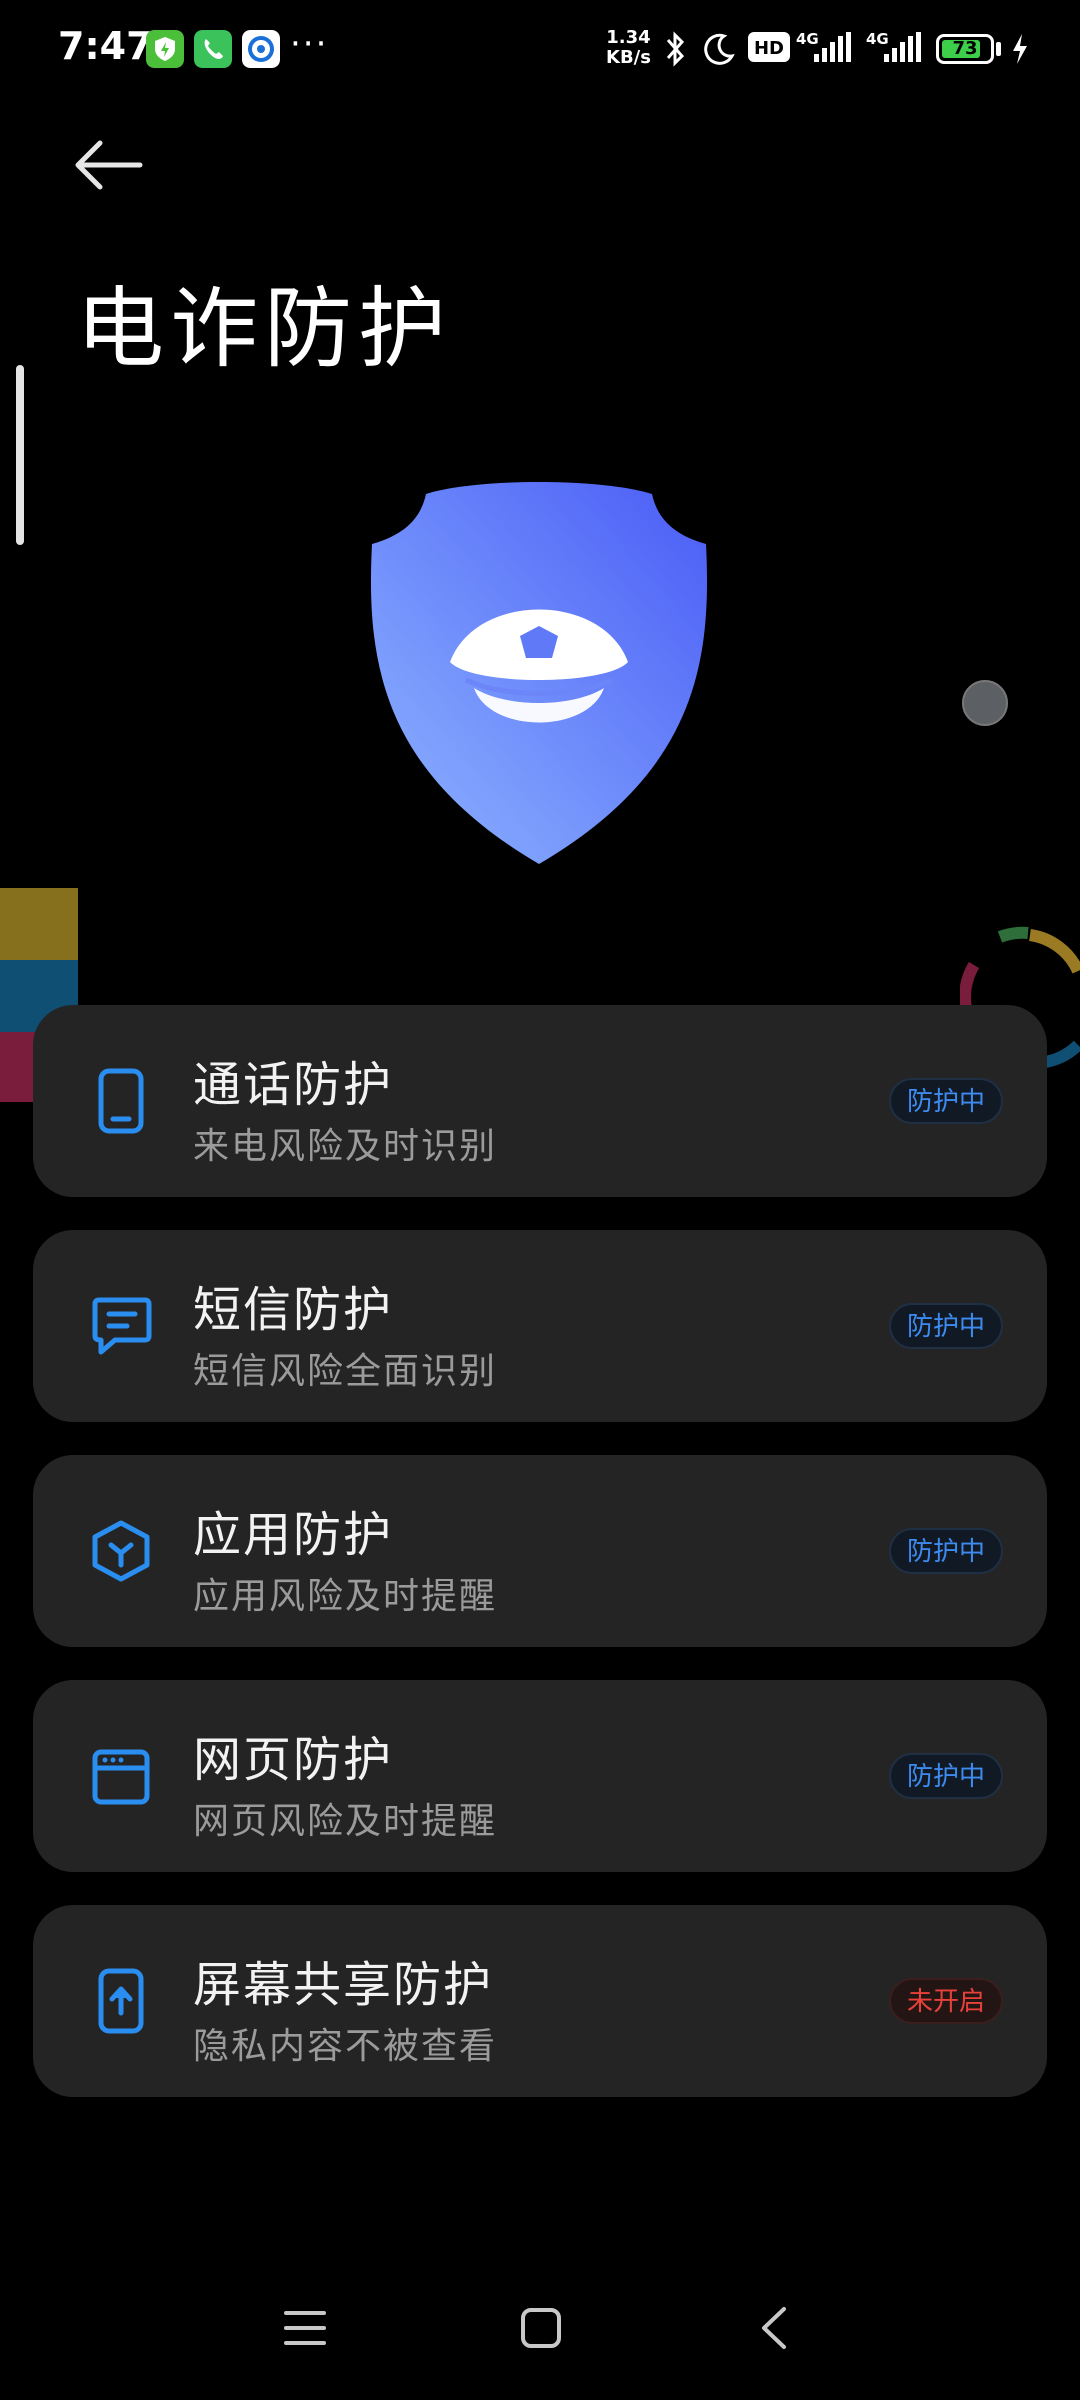 Image resolution: width=1080 pixels, height=2400 pixels. What do you see at coordinates (213, 49) in the screenshot?
I see `phone-app-icon` at bounding box center [213, 49].